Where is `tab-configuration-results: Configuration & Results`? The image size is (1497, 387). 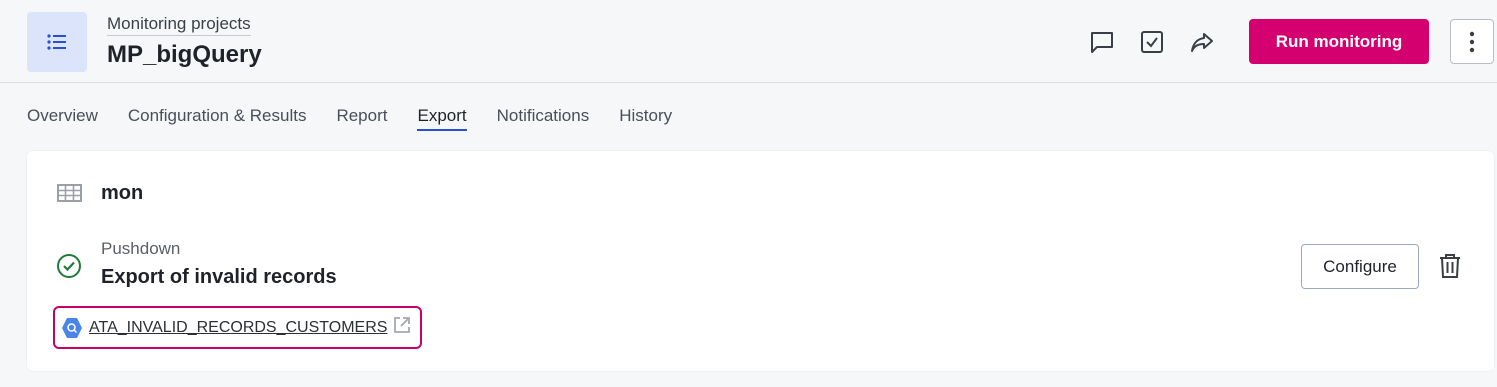
tab-configuration-results: Configuration & Results is located at coordinates (217, 118).